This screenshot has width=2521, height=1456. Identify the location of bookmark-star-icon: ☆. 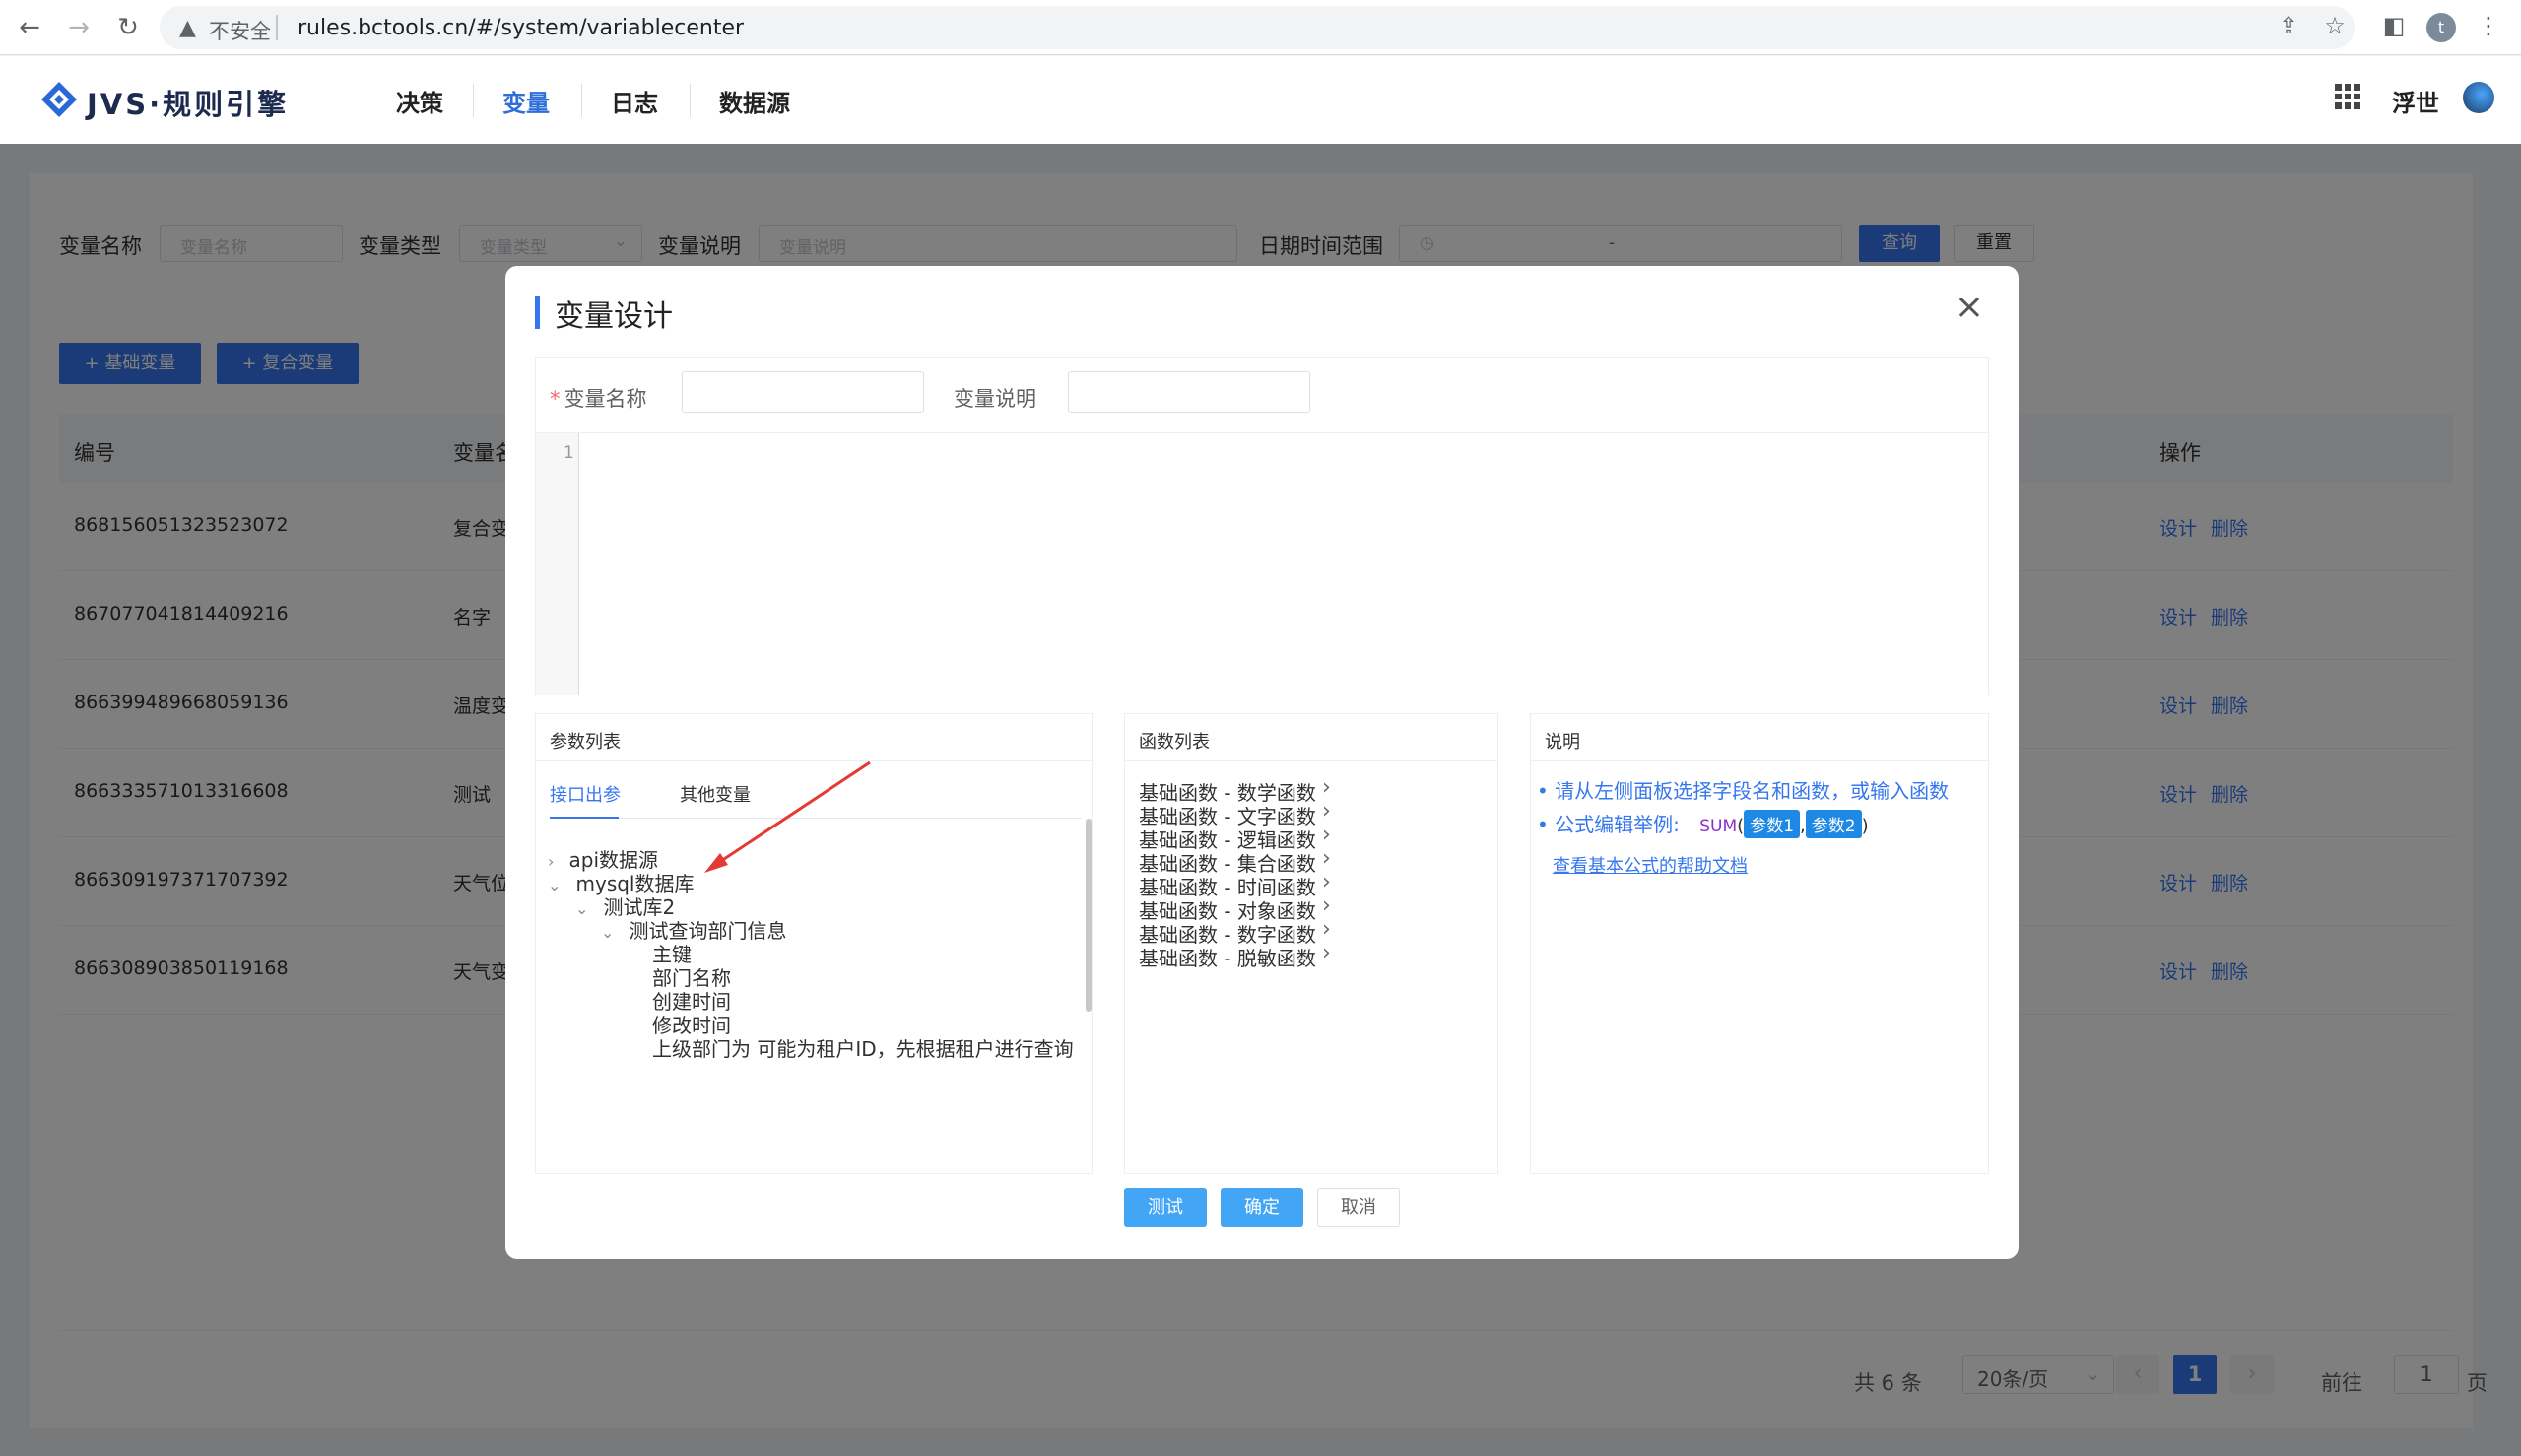
(2335, 25).